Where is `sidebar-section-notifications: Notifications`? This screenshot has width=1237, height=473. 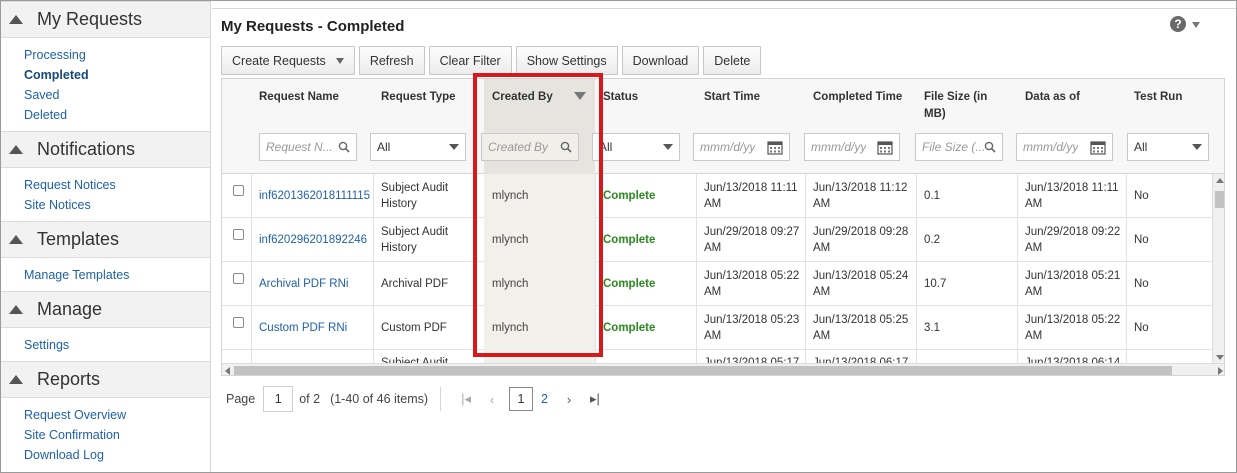 sidebar-section-notifications: Notifications is located at coordinates (105, 149).